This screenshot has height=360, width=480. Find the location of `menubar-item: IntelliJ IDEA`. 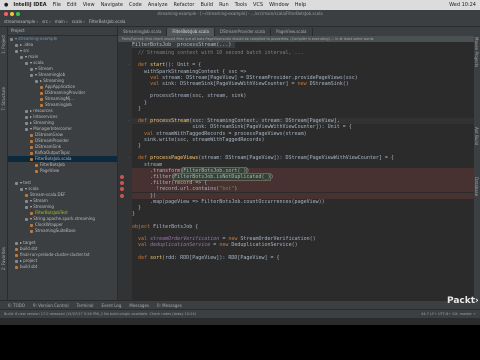

menubar-item: IntelliJ IDEA is located at coordinates (29, 5).